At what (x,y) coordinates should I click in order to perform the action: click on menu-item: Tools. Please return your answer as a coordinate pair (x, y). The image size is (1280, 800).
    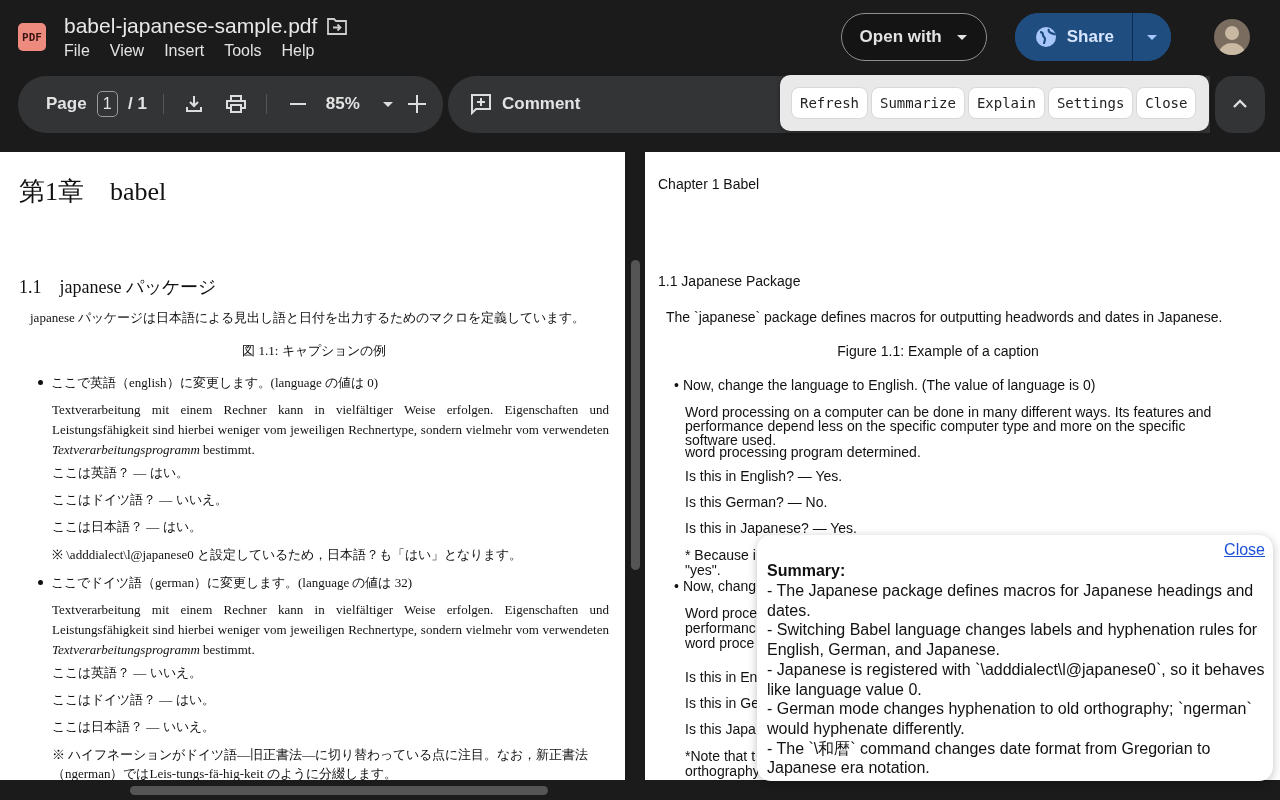
    Looking at the image, I should click on (243, 51).